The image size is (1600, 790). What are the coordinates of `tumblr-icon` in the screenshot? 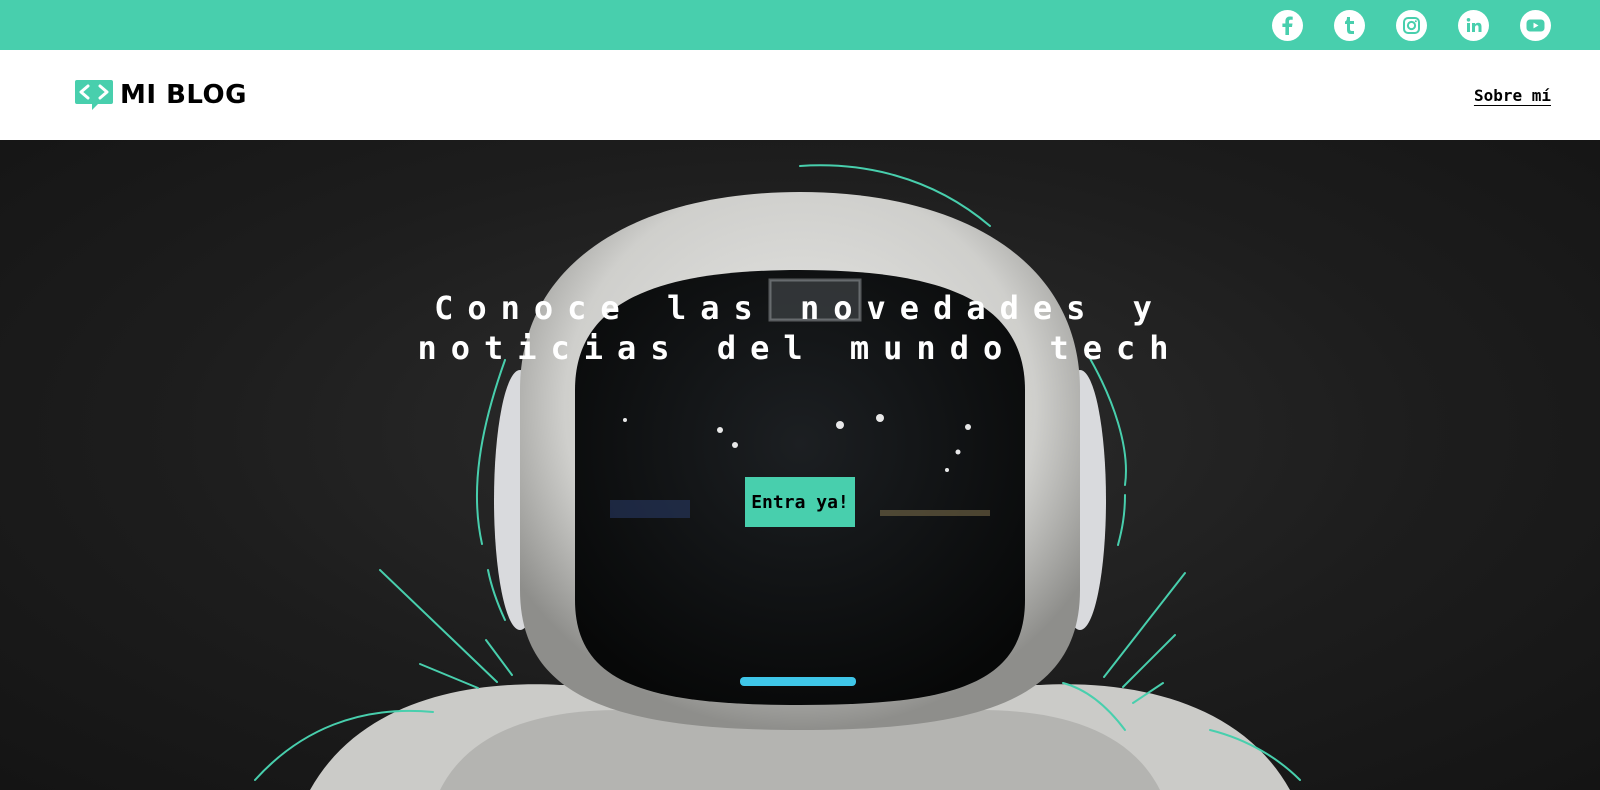 It's located at (1349, 25).